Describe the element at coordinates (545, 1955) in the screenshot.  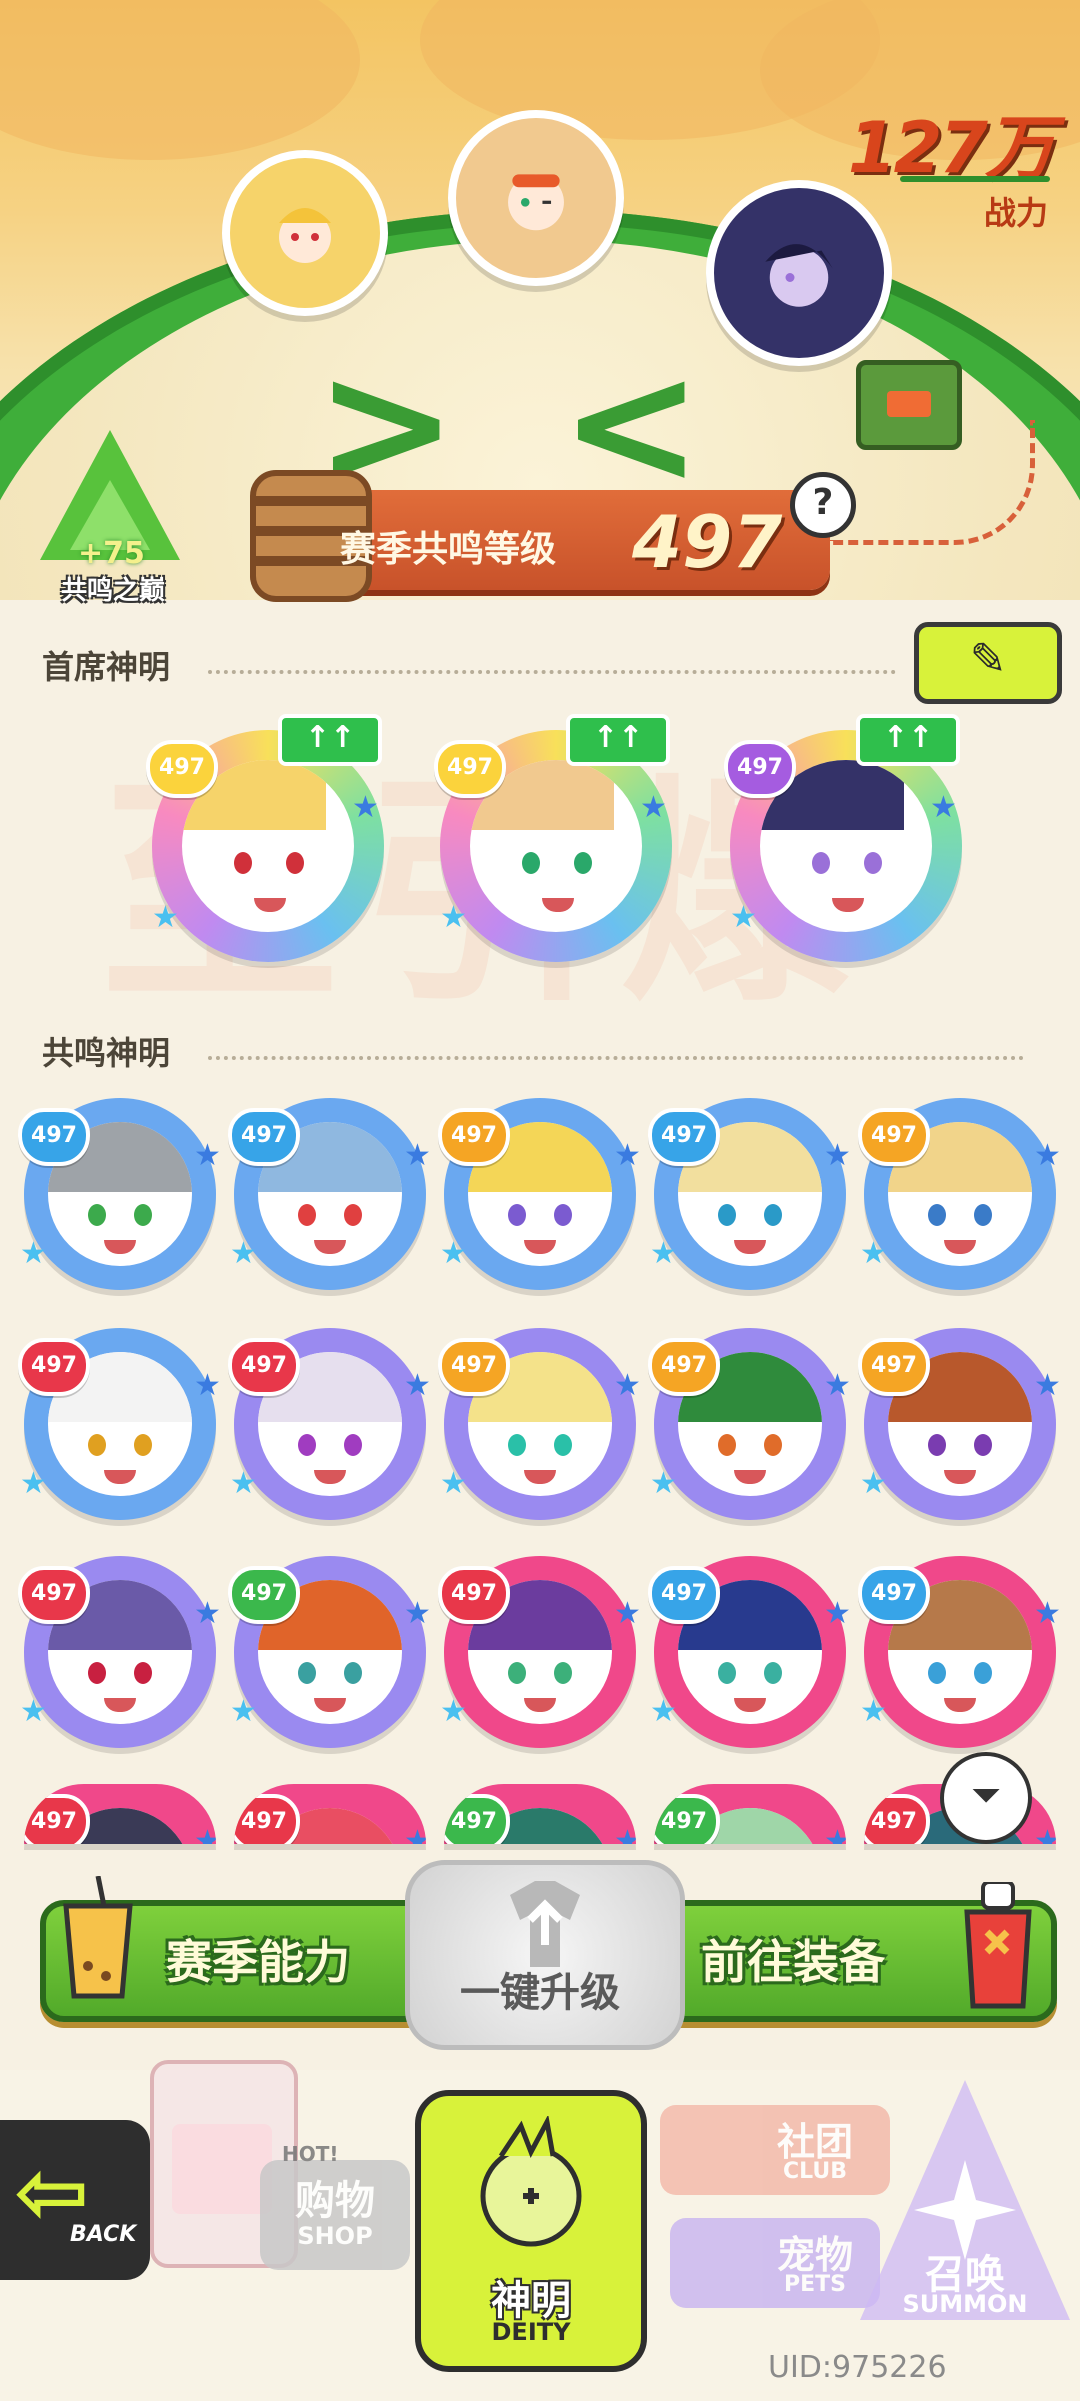
I see `one-click-upgrade-button` at that location.